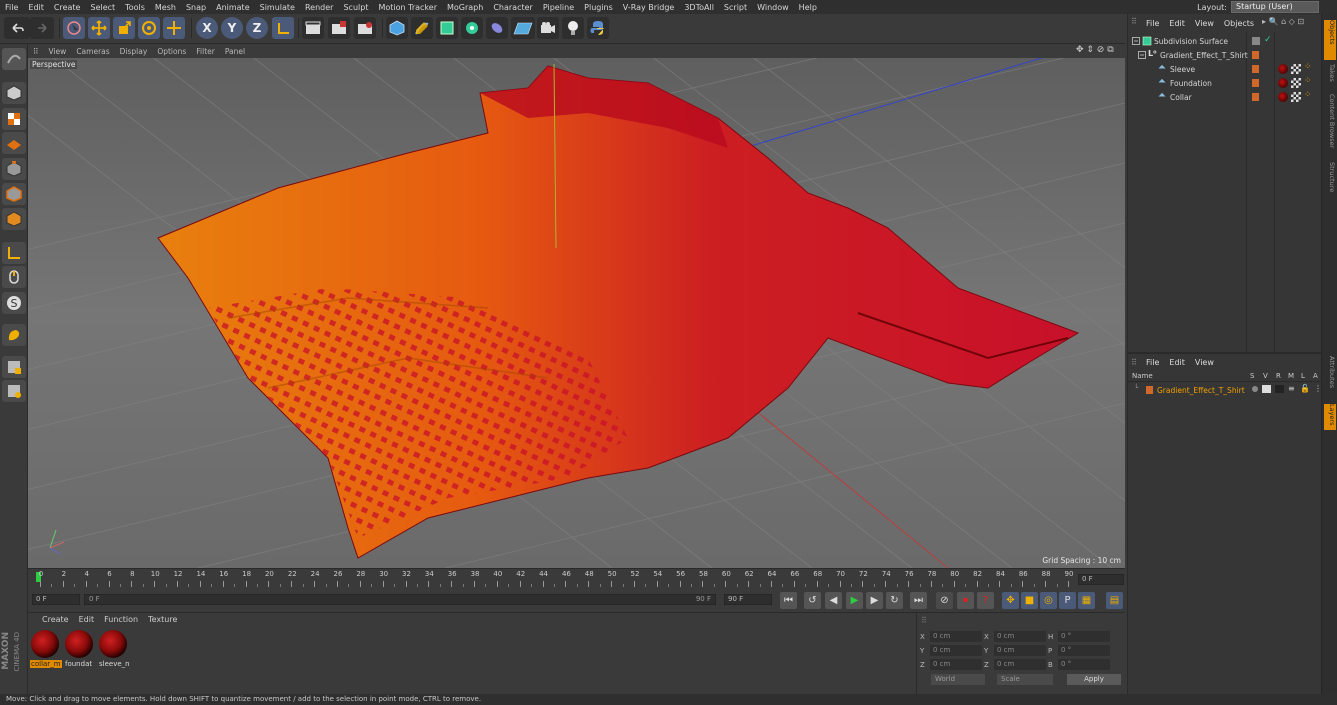 The image size is (1337, 705). I want to click on workplane-mode-icon, so click(14, 143).